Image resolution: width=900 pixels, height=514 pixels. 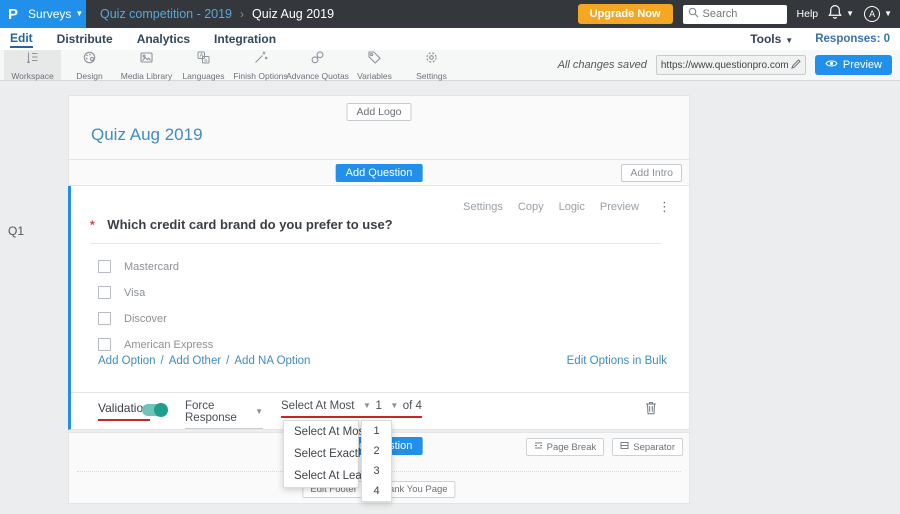 What do you see at coordinates (21, 39) in the screenshot?
I see `tab-edit: Edit` at bounding box center [21, 39].